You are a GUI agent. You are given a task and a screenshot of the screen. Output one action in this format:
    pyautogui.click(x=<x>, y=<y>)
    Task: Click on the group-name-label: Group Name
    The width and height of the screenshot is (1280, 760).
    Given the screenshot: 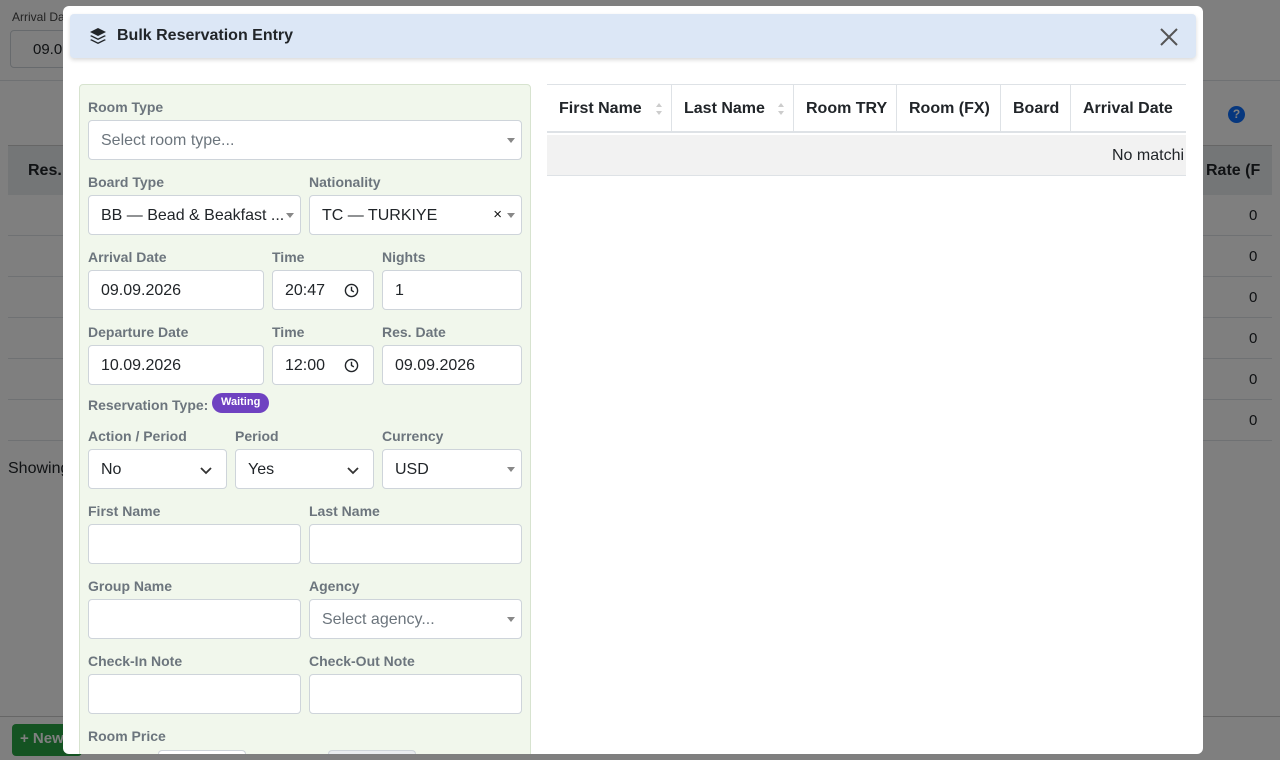 What is the action you would take?
    pyautogui.click(x=130, y=586)
    